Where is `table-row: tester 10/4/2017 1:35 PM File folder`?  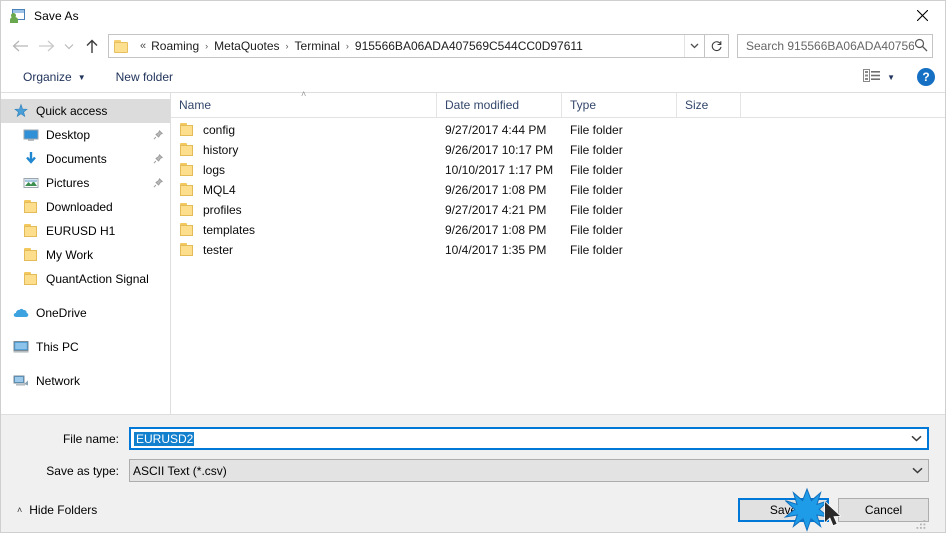
table-row: tester 10/4/2017 1:35 PM File folder is located at coordinates (558, 250).